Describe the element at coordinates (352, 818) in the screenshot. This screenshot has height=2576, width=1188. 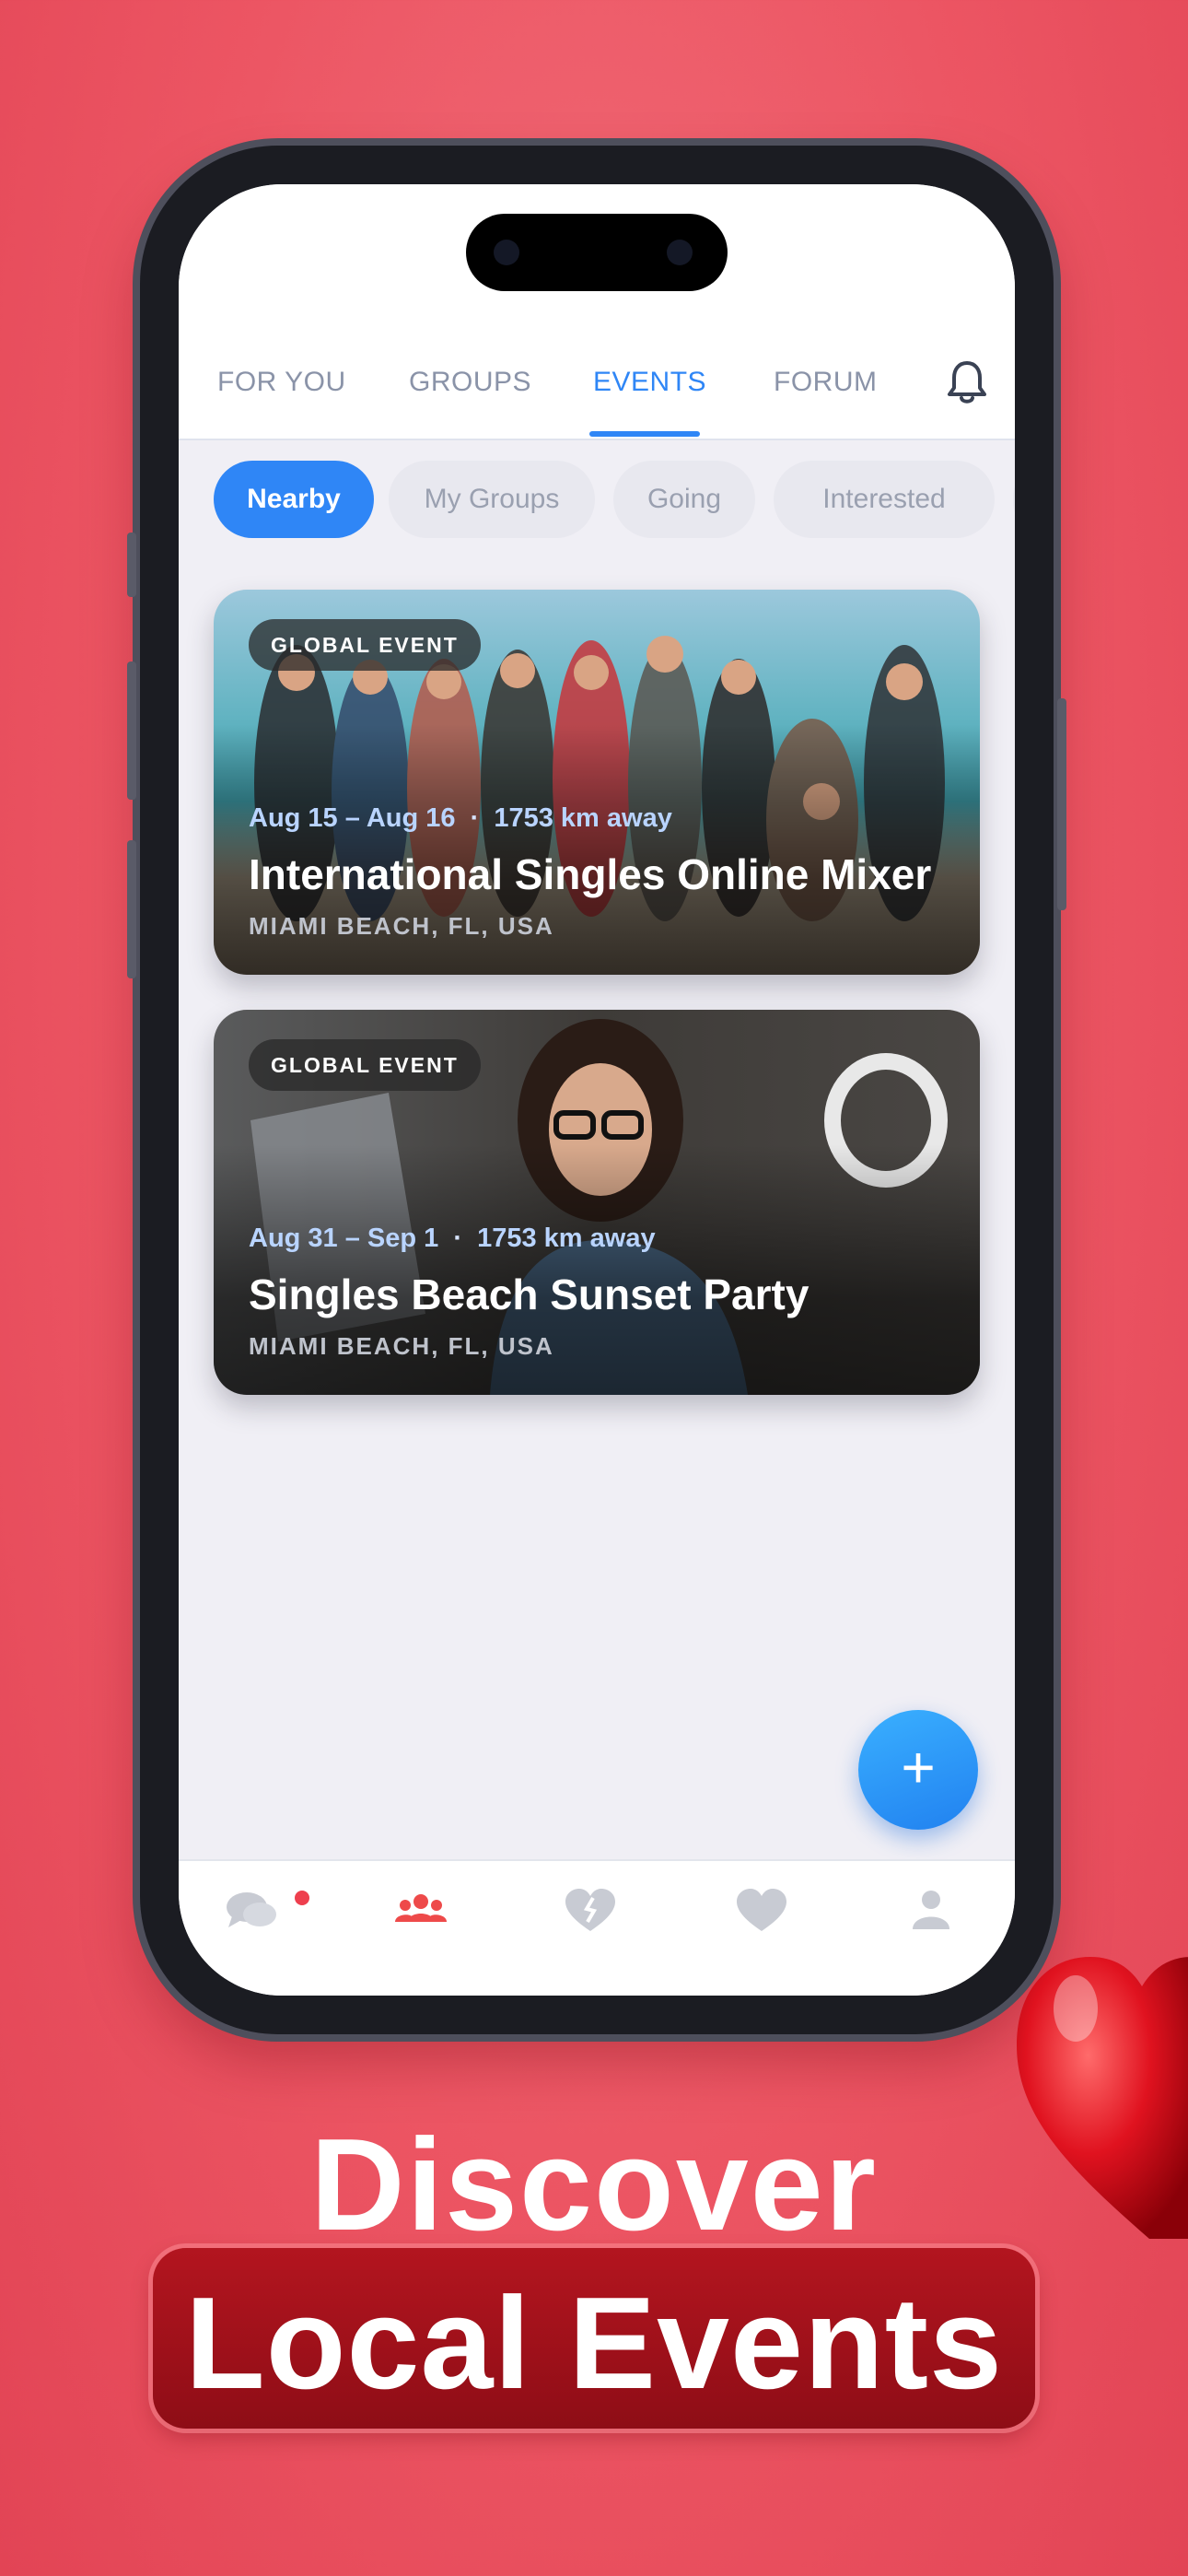
I see `event-dates: Aug 15 – Aug 16` at that location.